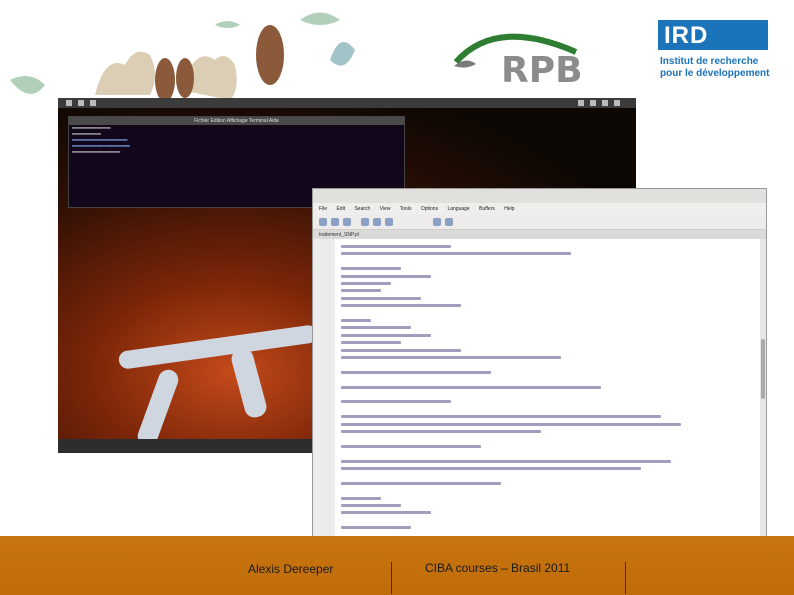 This screenshot has height=595, width=794. What do you see at coordinates (449, 222) in the screenshot?
I see `redo-icon` at bounding box center [449, 222].